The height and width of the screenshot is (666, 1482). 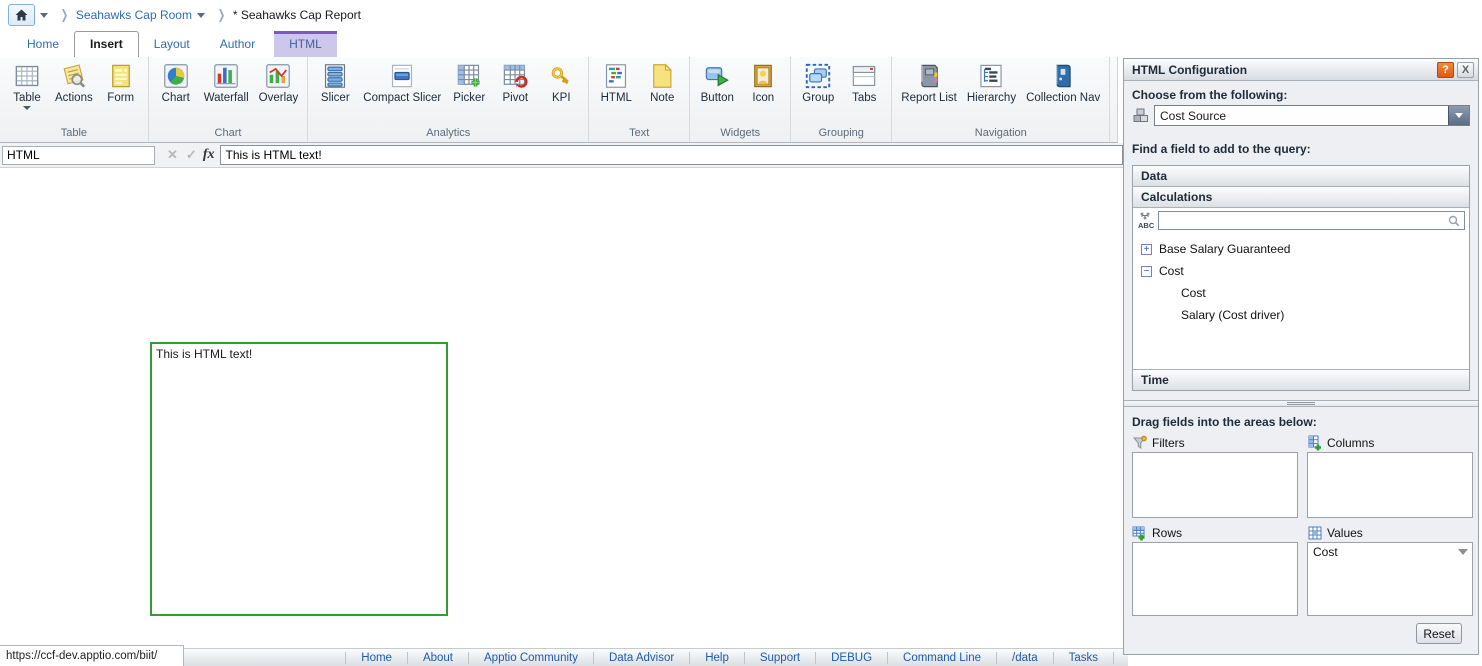 What do you see at coordinates (172, 155) in the screenshot?
I see `cancel-icon: ✕` at bounding box center [172, 155].